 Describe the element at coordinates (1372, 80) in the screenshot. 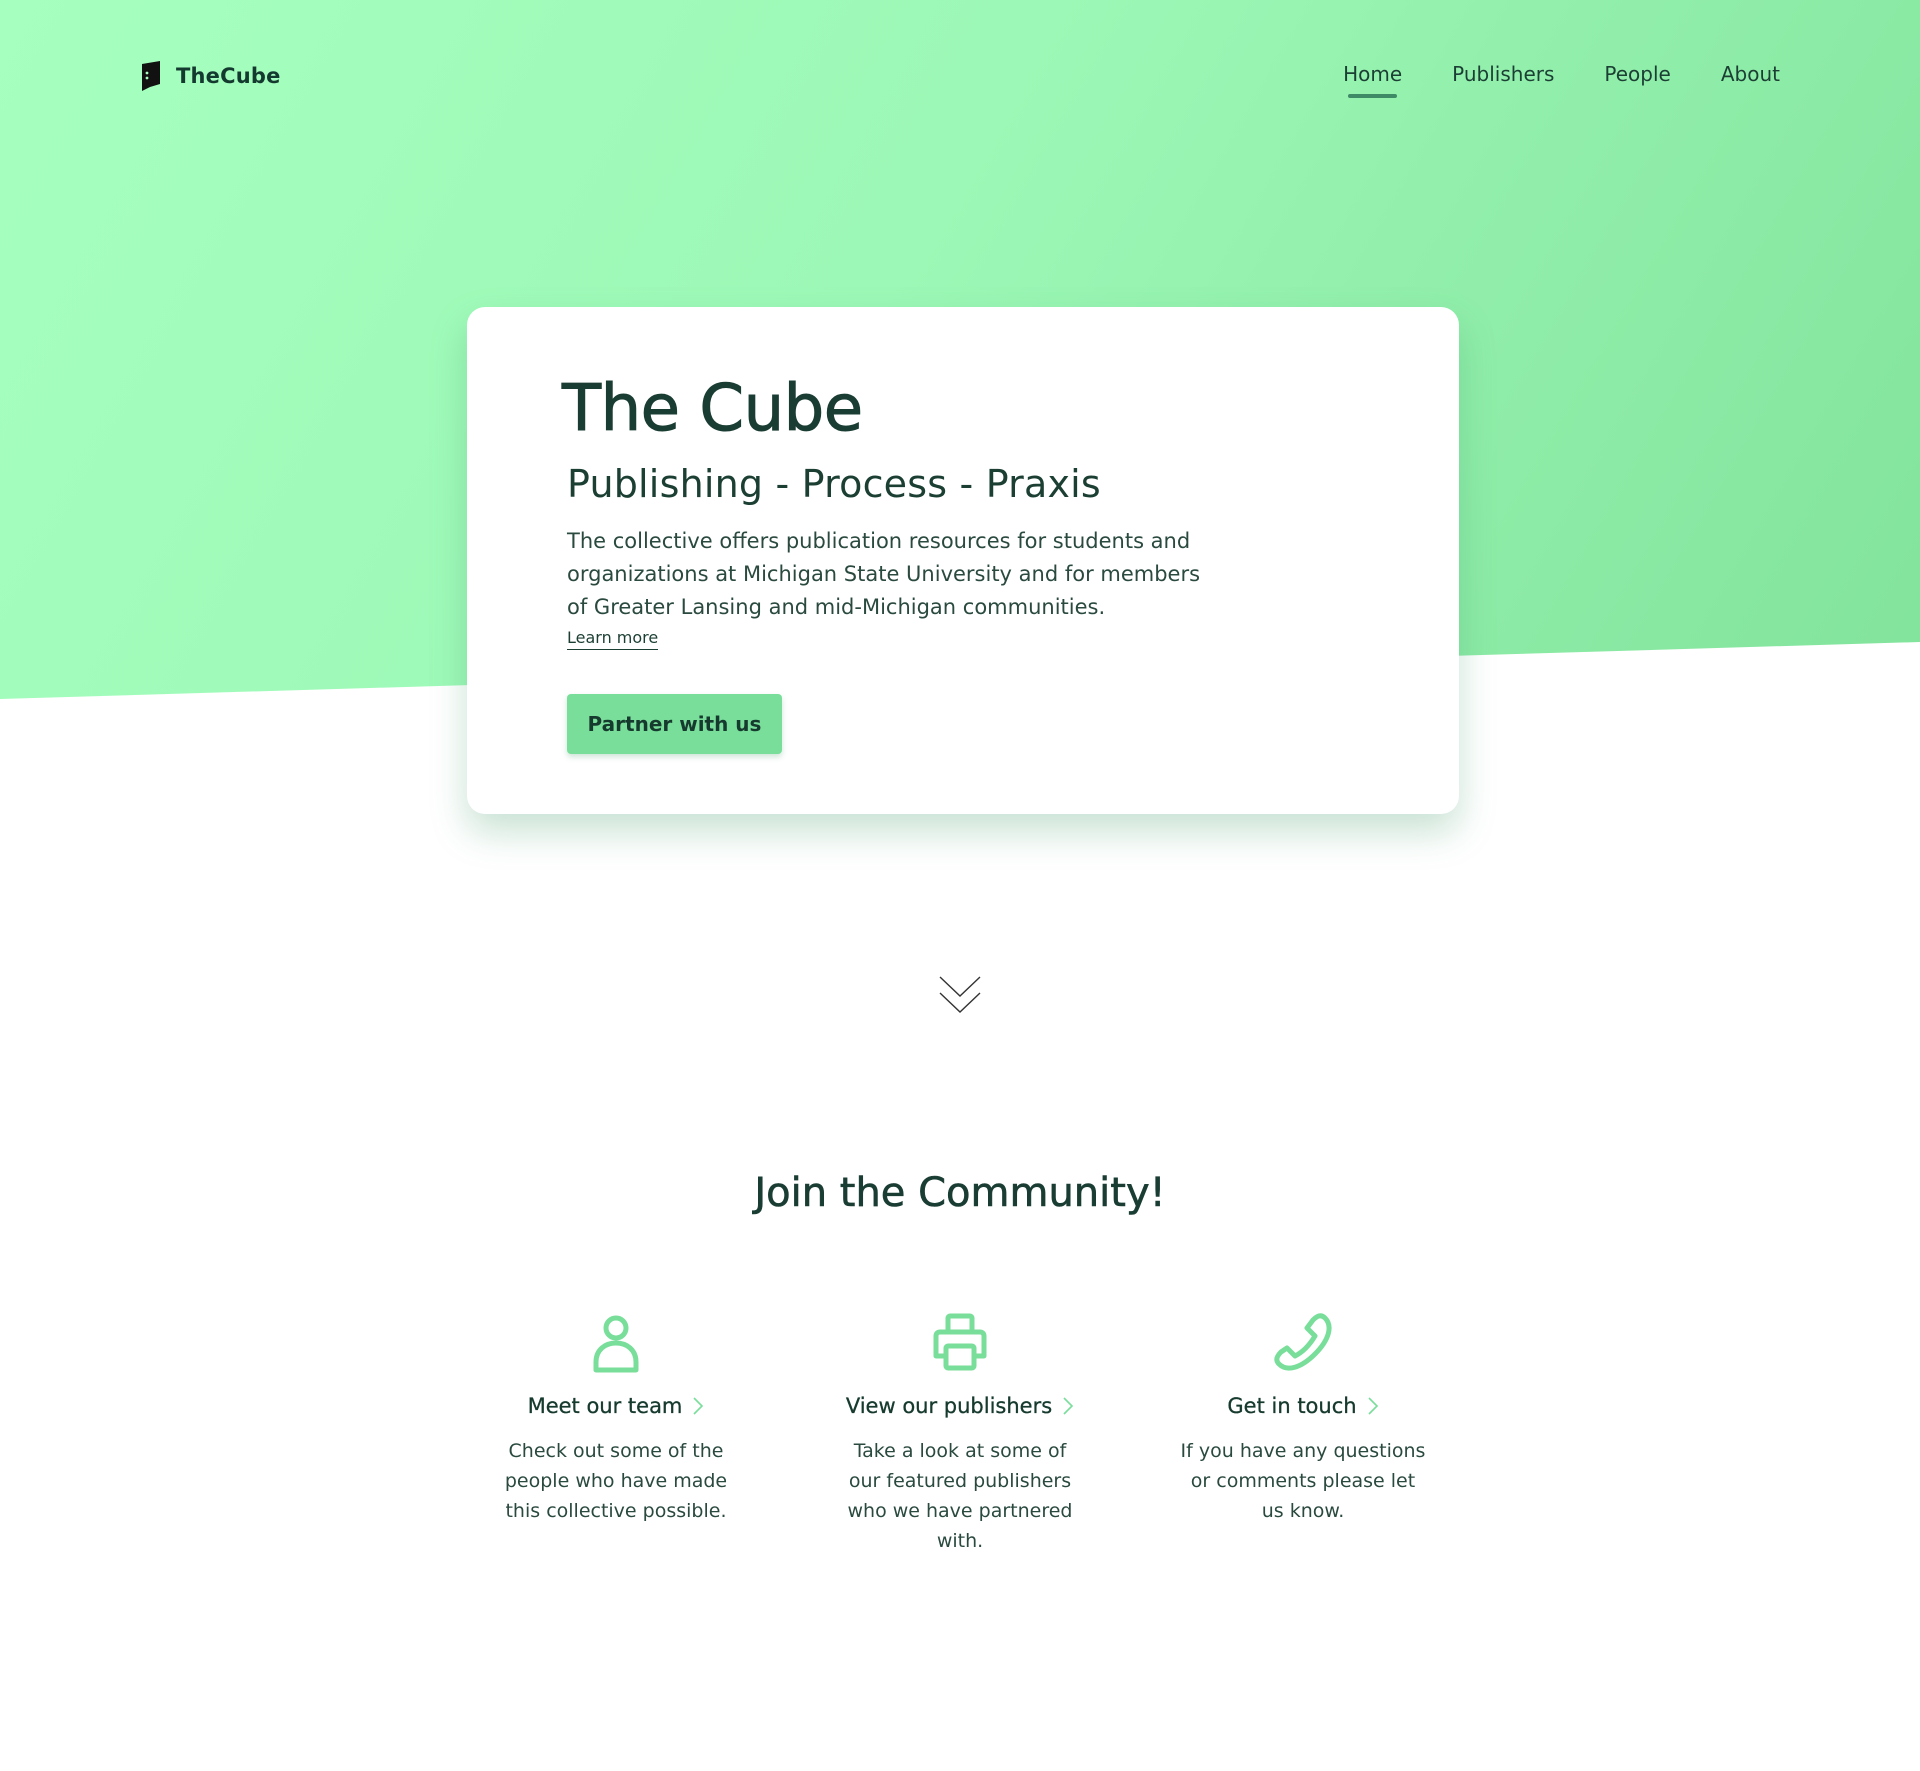

I see `nav-item-home: Home` at that location.